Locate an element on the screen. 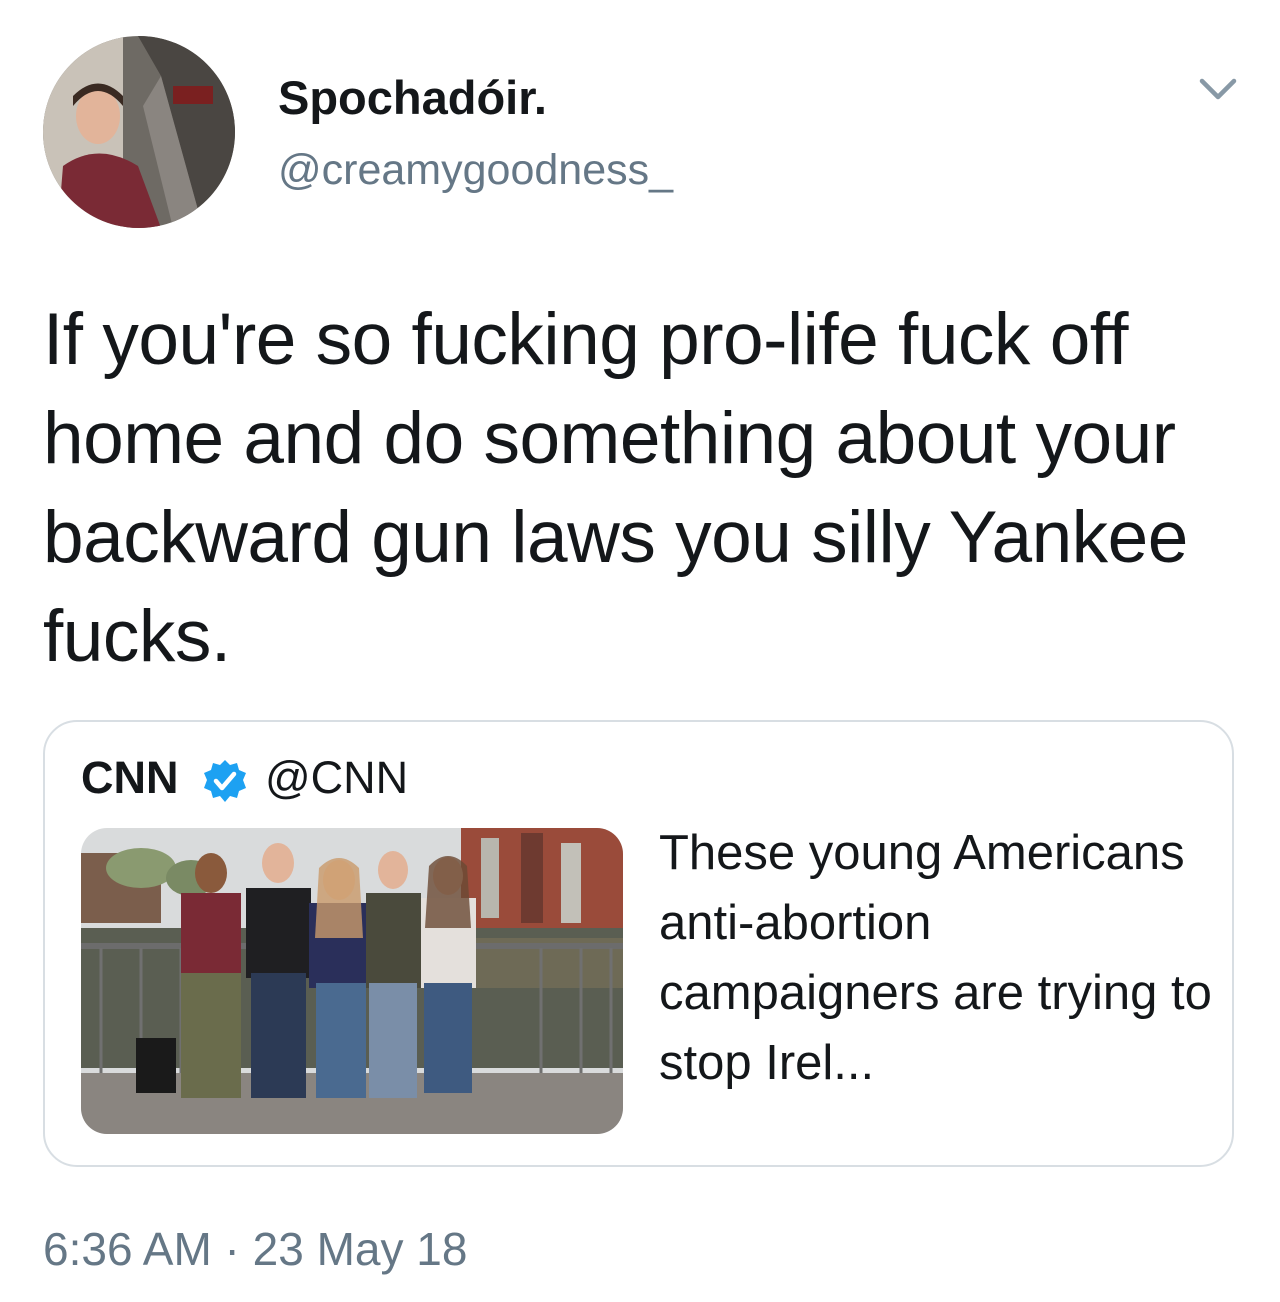 The height and width of the screenshot is (1302, 1280). avatar-image is located at coordinates (139, 132).